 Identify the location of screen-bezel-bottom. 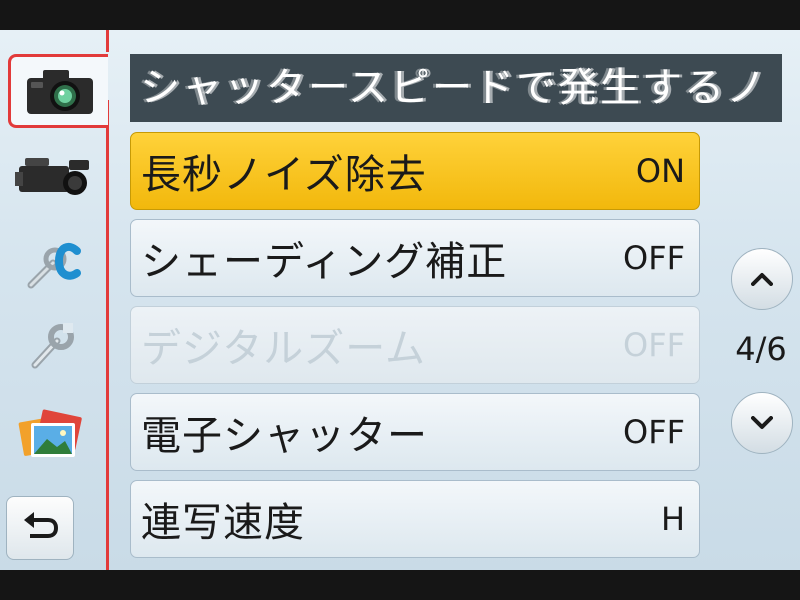
(400, 585).